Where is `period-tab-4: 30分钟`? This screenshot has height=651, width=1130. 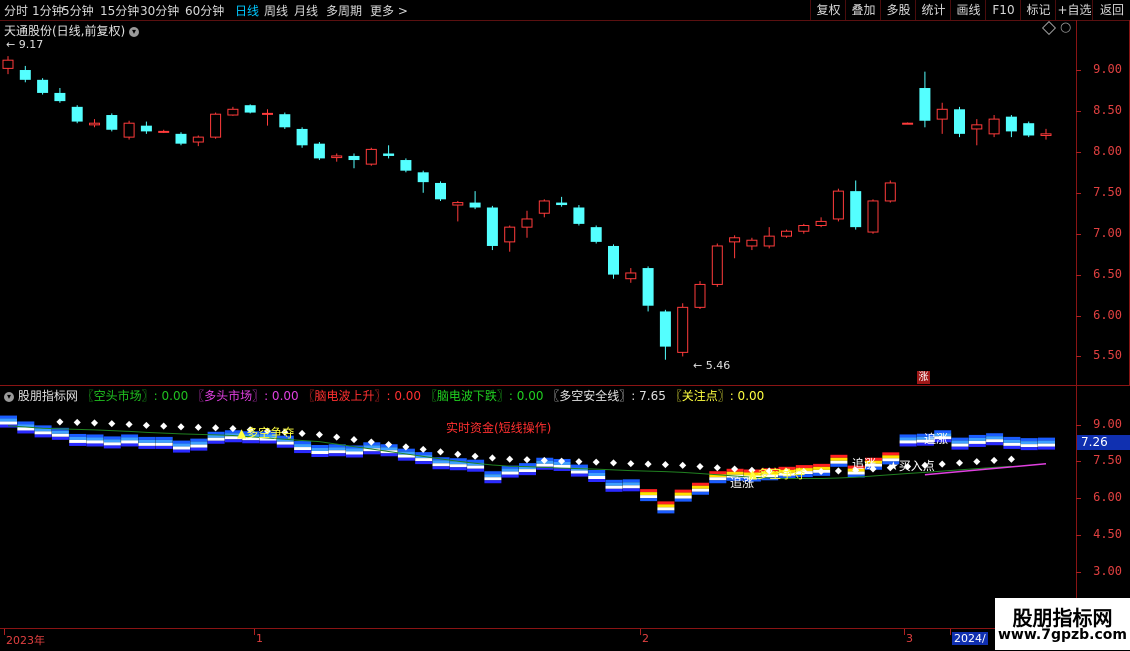 period-tab-4: 30分钟 is located at coordinates (159, 10).